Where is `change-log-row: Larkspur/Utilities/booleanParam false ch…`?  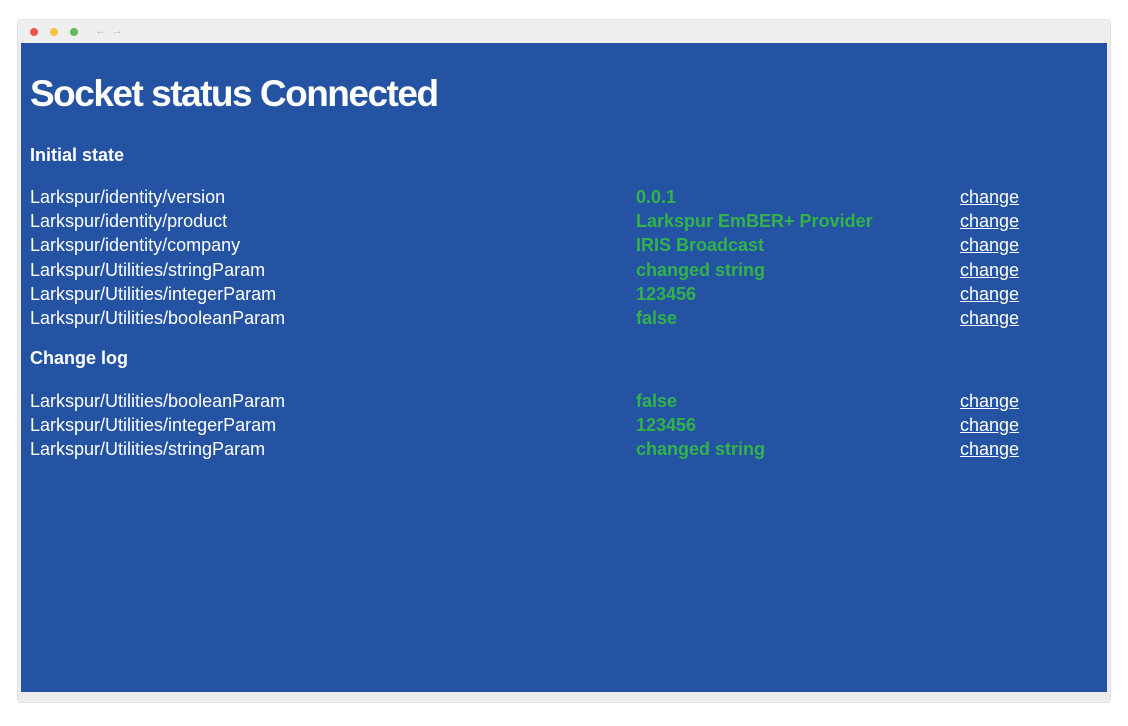
change-log-row: Larkspur/Utilities/booleanParam false ch… is located at coordinates (564, 401).